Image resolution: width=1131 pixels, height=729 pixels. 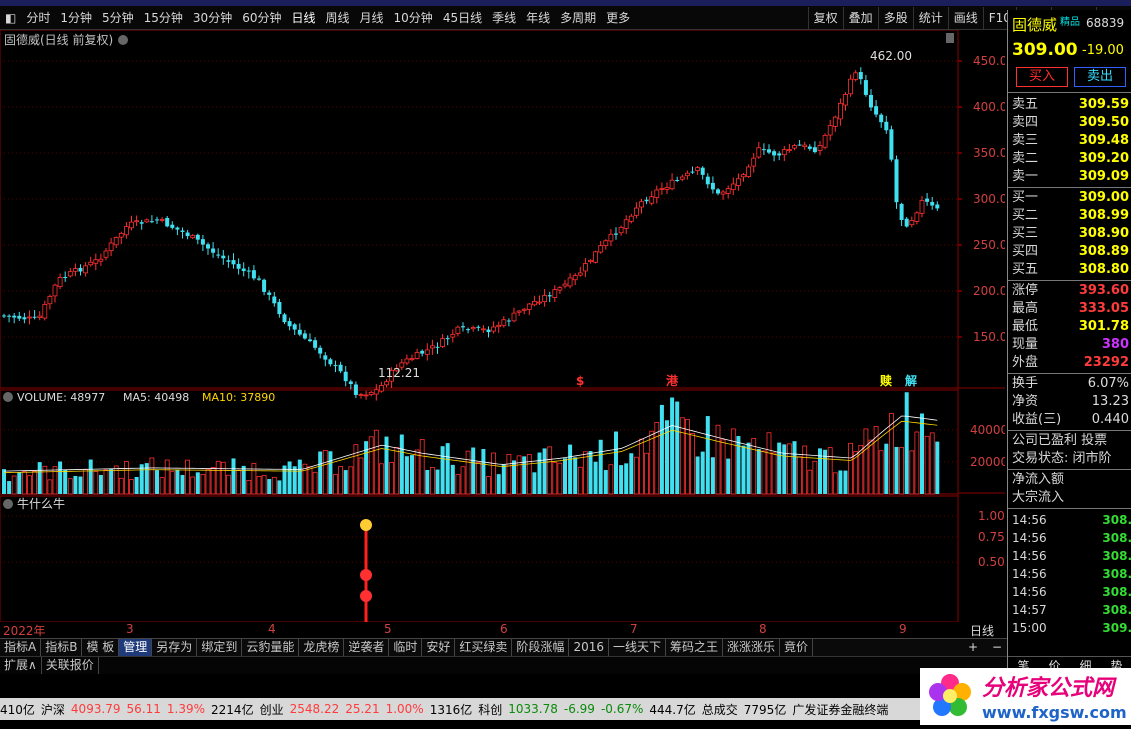 I want to click on indicator-tab: 龙虎榜, so click(x=322, y=647).